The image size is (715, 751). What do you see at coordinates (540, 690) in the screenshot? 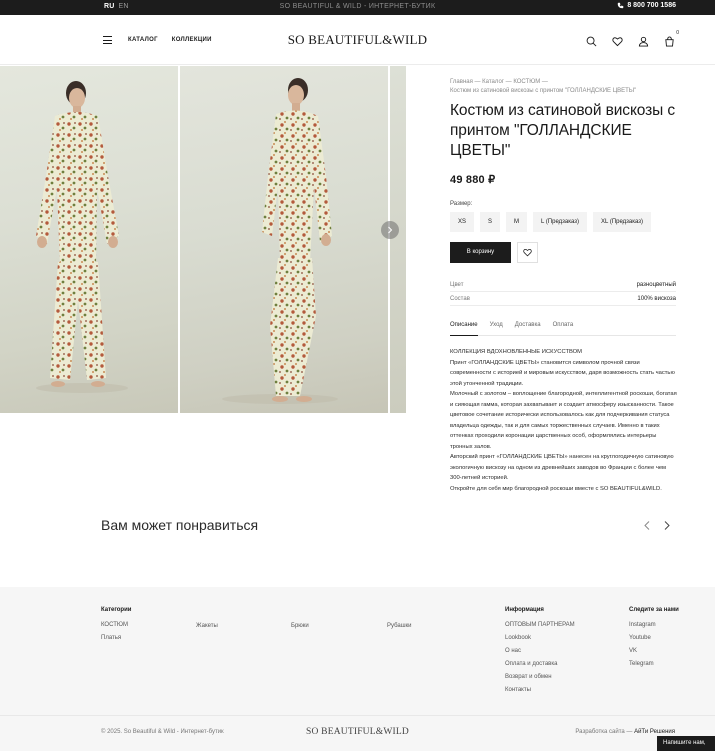
I see `footer-link-contacts: Контакты` at bounding box center [540, 690].